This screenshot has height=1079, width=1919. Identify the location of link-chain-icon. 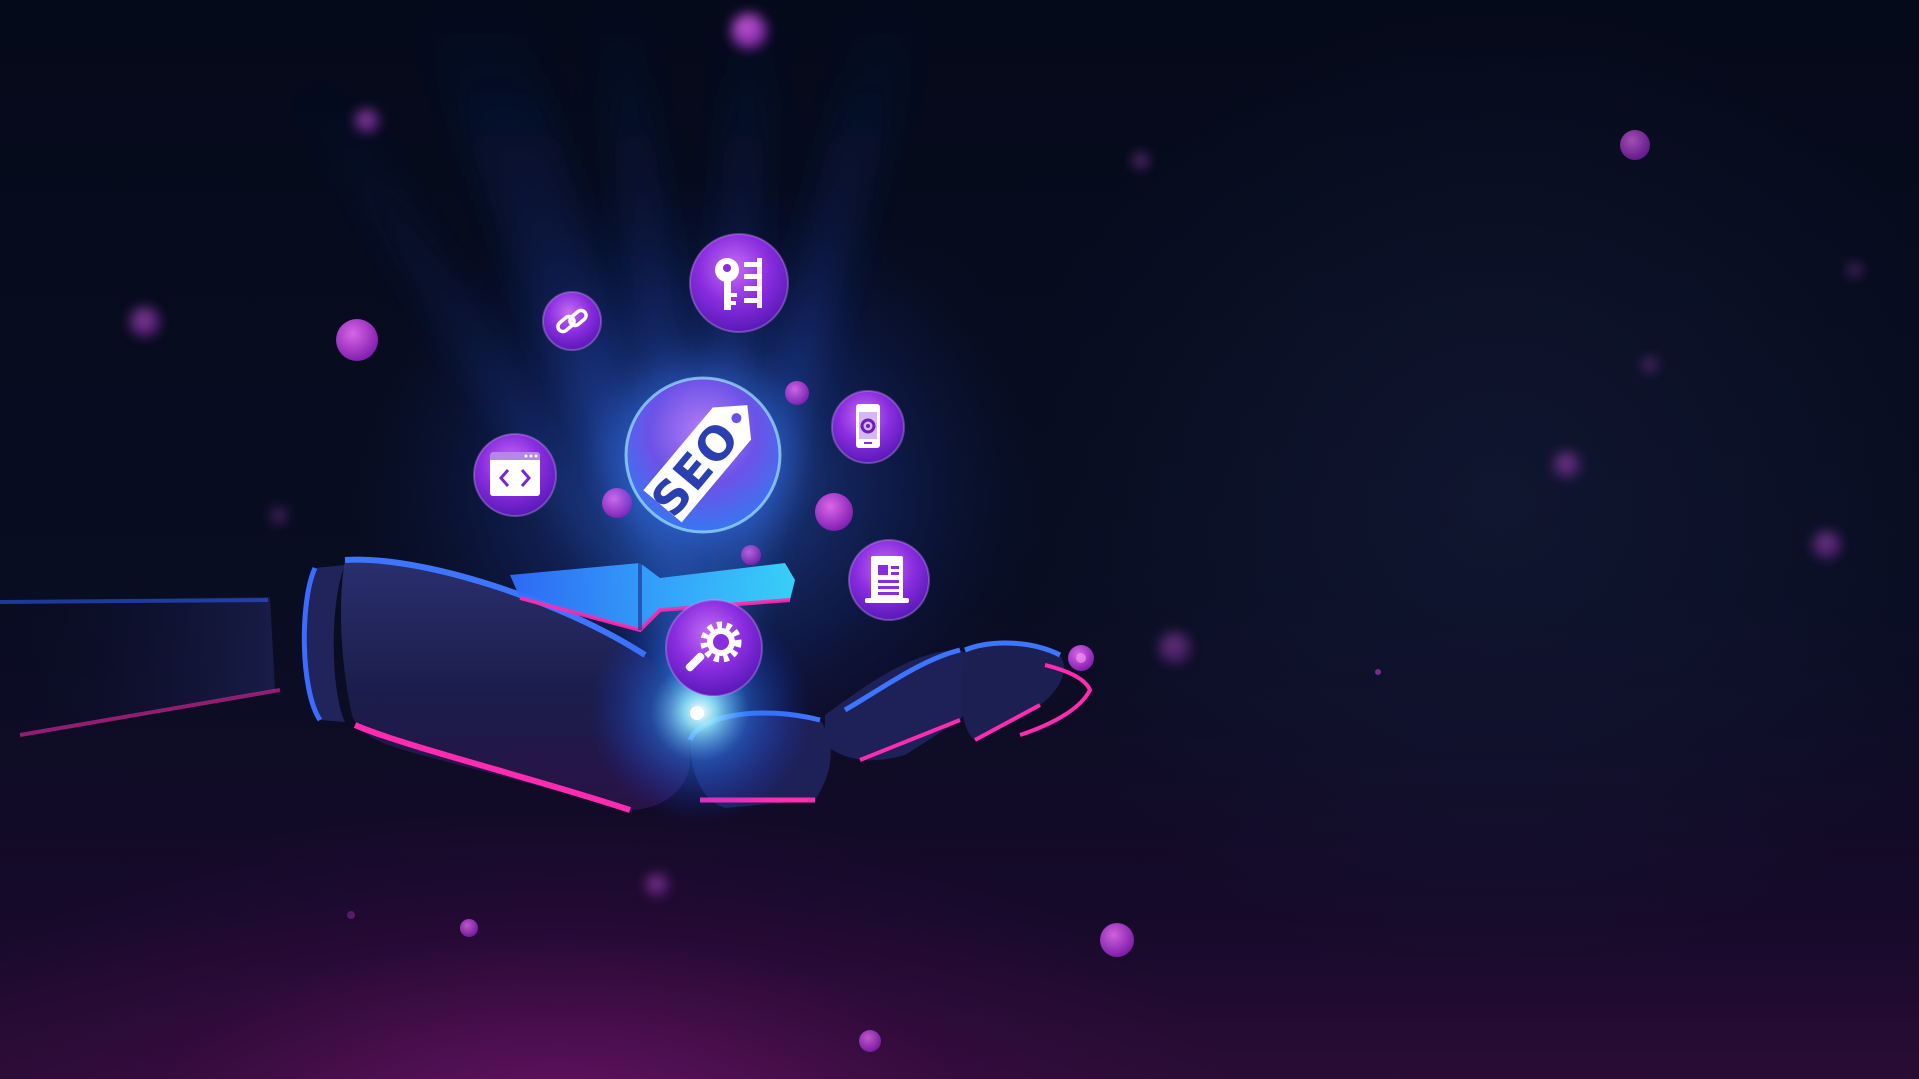
(572, 321).